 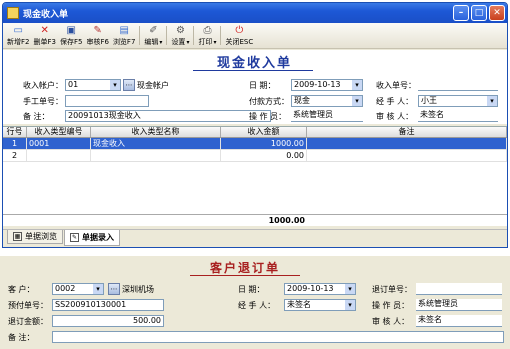 What do you see at coordinates (458, 101) in the screenshot?
I see `handler-select: 小王` at bounding box center [458, 101].